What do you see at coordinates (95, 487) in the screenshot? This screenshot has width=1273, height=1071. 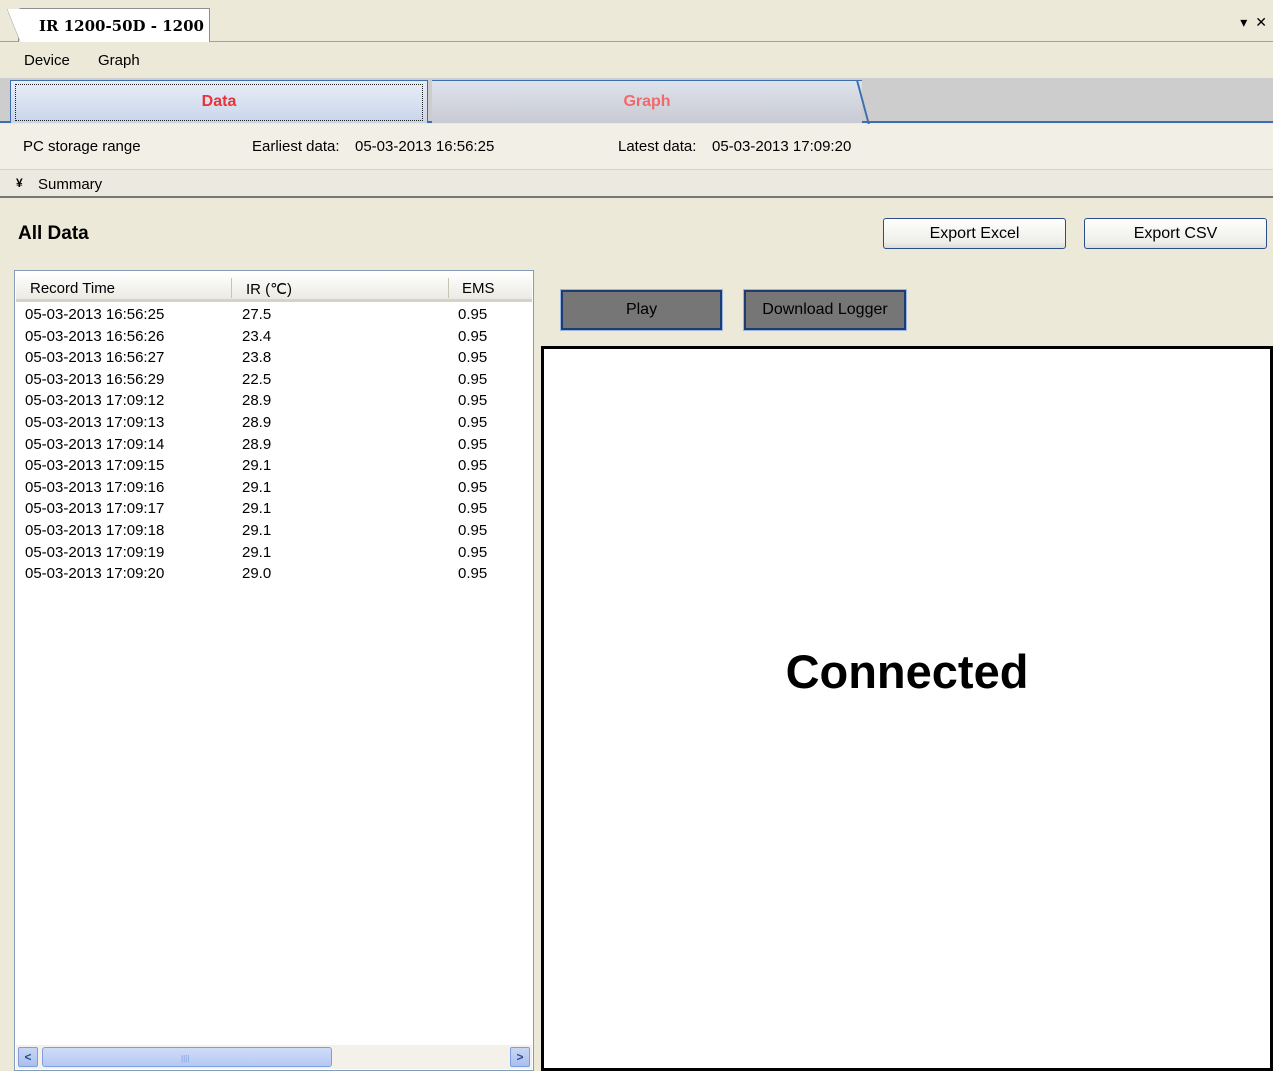 I see `cell-record-time: 05-03-2013 17:09:16` at bounding box center [95, 487].